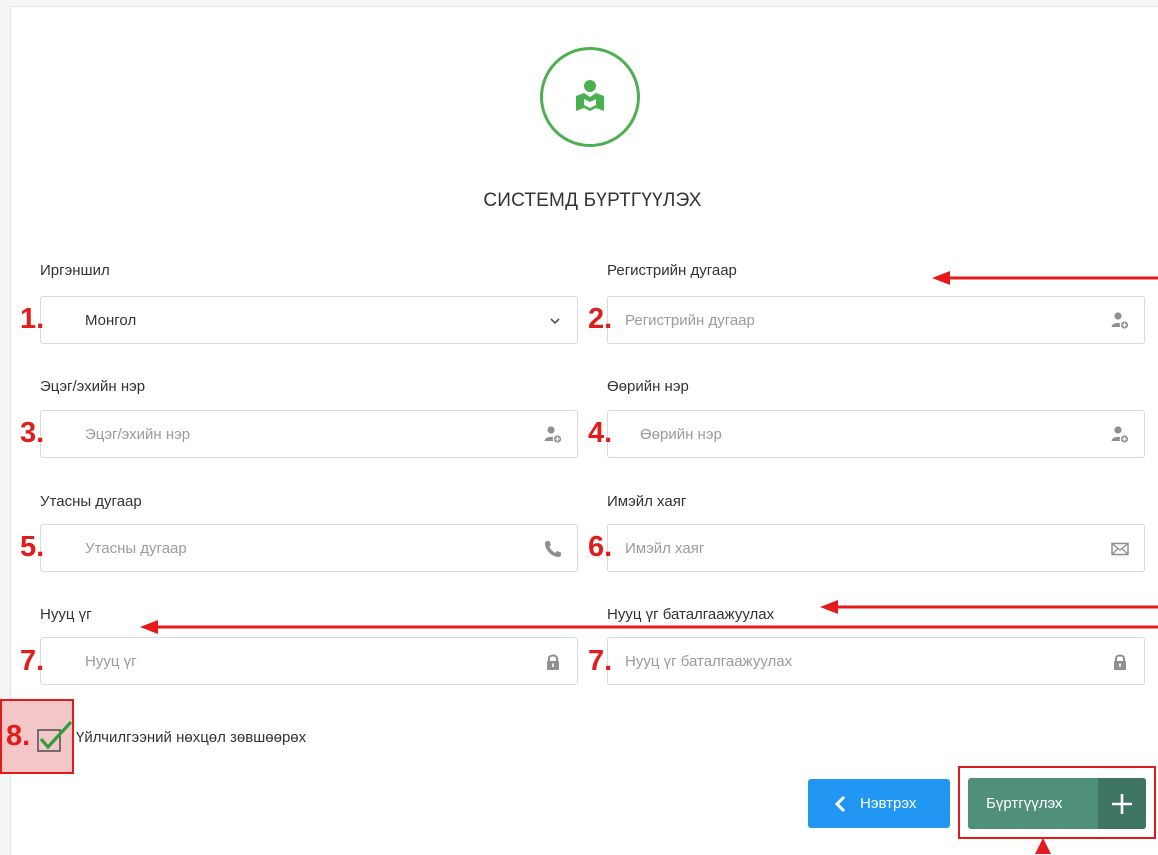 The width and height of the screenshot is (1158, 855). What do you see at coordinates (989, 607) in the screenshot?
I see `annotation-arrow-password-confirm` at bounding box center [989, 607].